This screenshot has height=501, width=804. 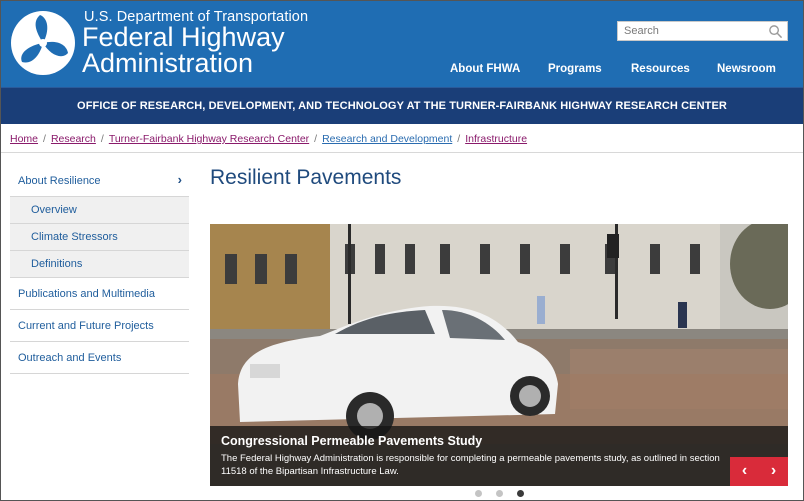 What do you see at coordinates (496, 139) in the screenshot?
I see `breadcrumb-infrastructure: Infrastructure` at bounding box center [496, 139].